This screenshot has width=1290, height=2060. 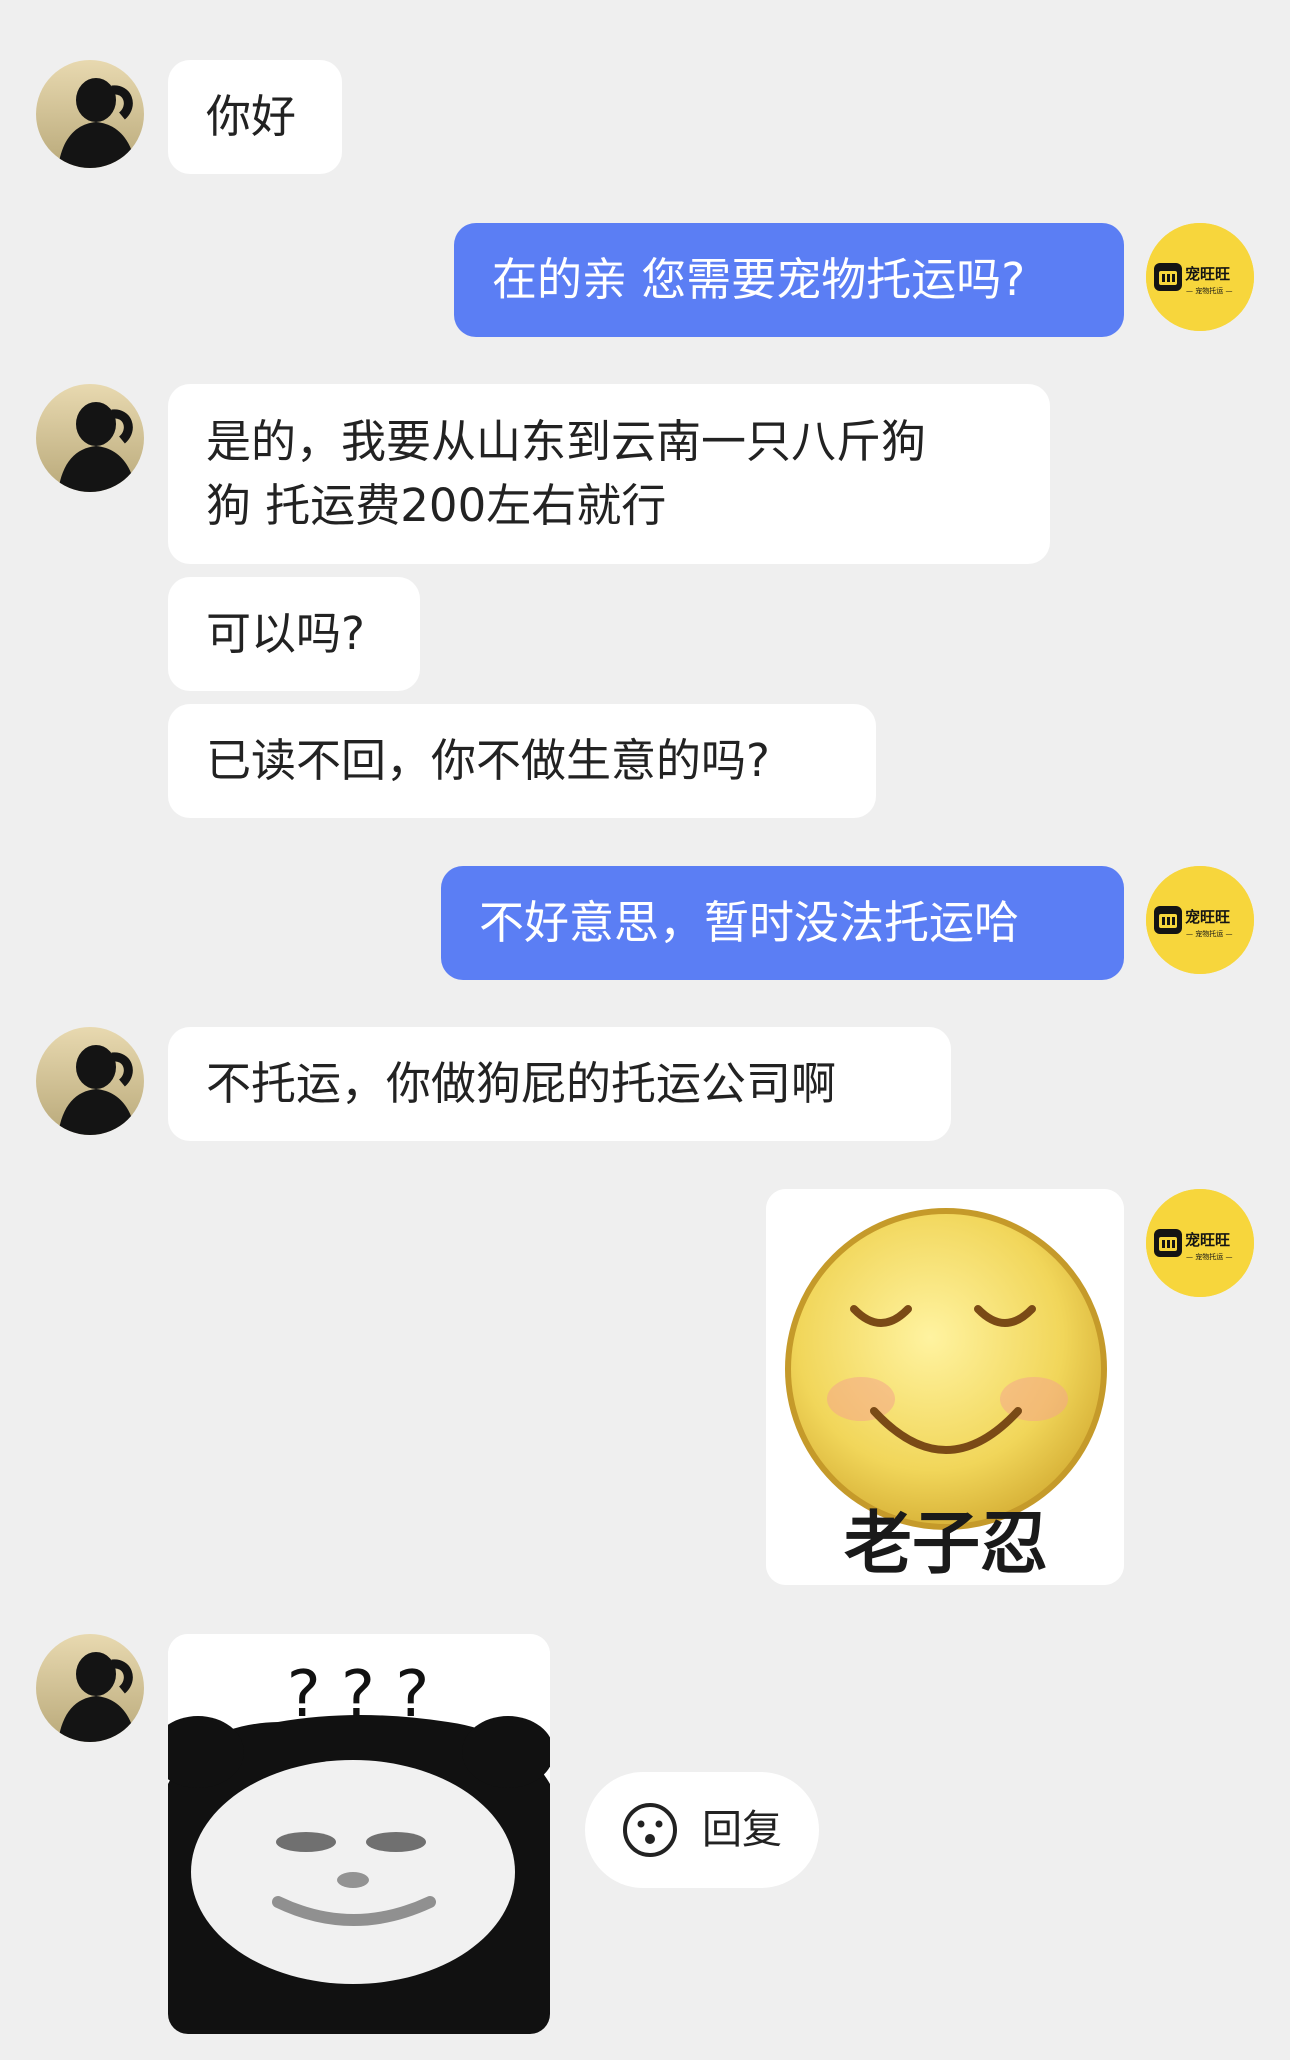 What do you see at coordinates (251, 116) in the screenshot?
I see `message-text: 你好` at bounding box center [251, 116].